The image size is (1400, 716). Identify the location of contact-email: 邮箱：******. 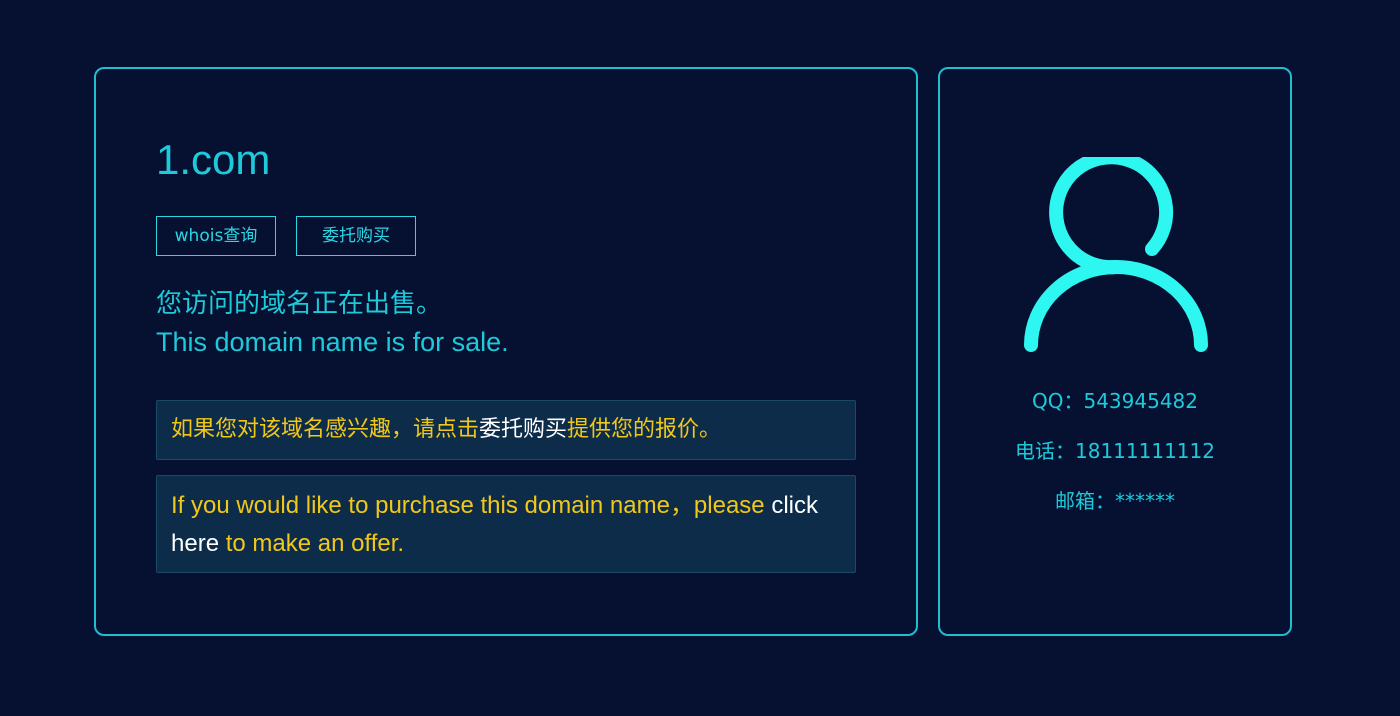
(1115, 499).